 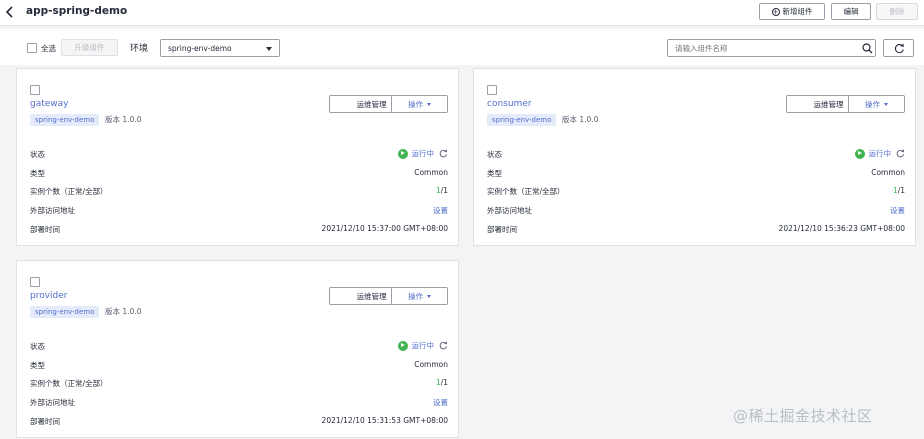 I want to click on search-icon, so click(x=867, y=48).